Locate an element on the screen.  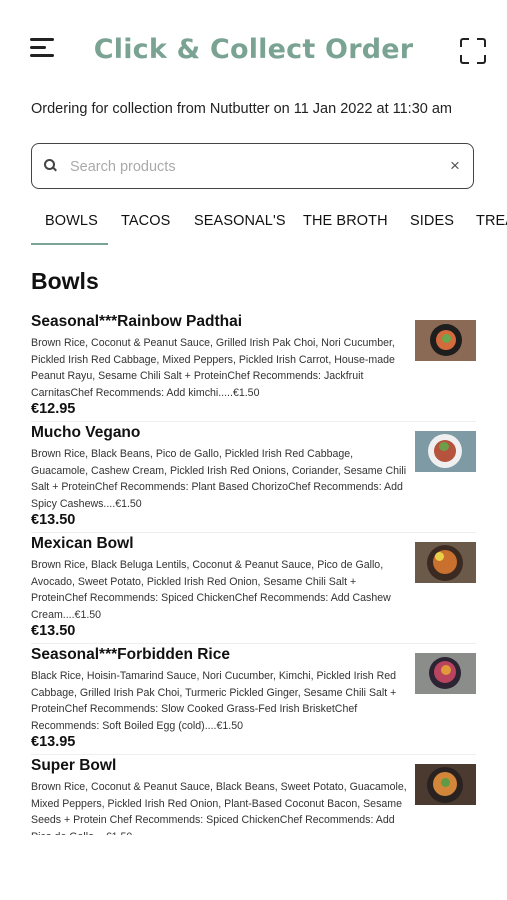
search-bar: × is located at coordinates (252, 166).